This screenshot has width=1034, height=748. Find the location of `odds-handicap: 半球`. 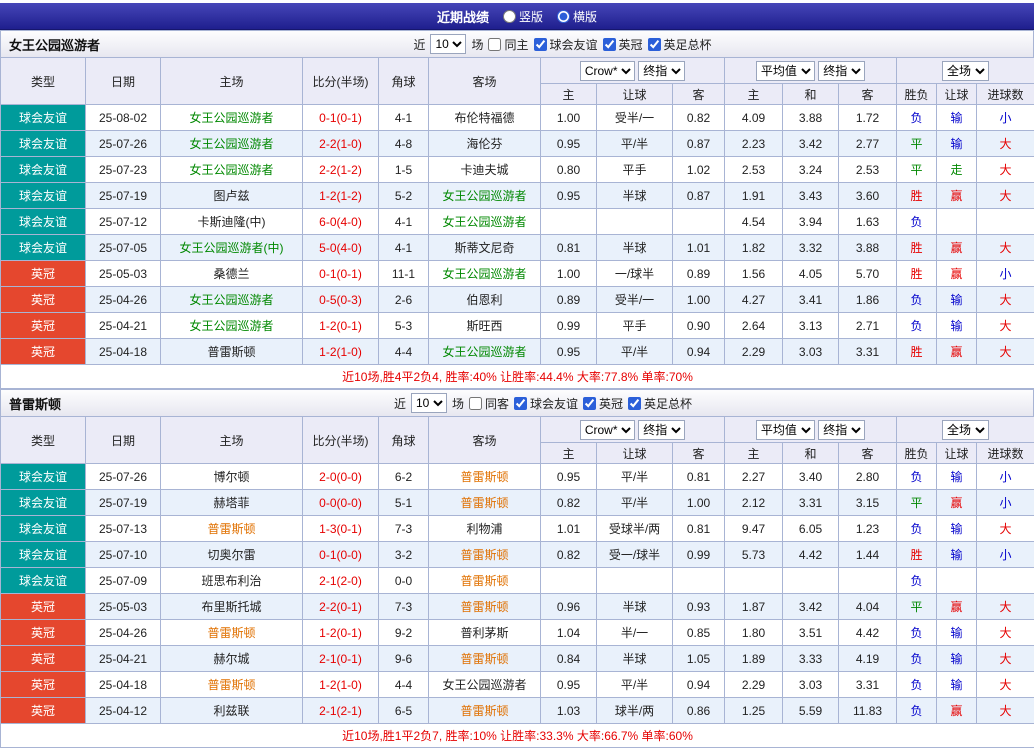

odds-handicap: 半球 is located at coordinates (635, 607).